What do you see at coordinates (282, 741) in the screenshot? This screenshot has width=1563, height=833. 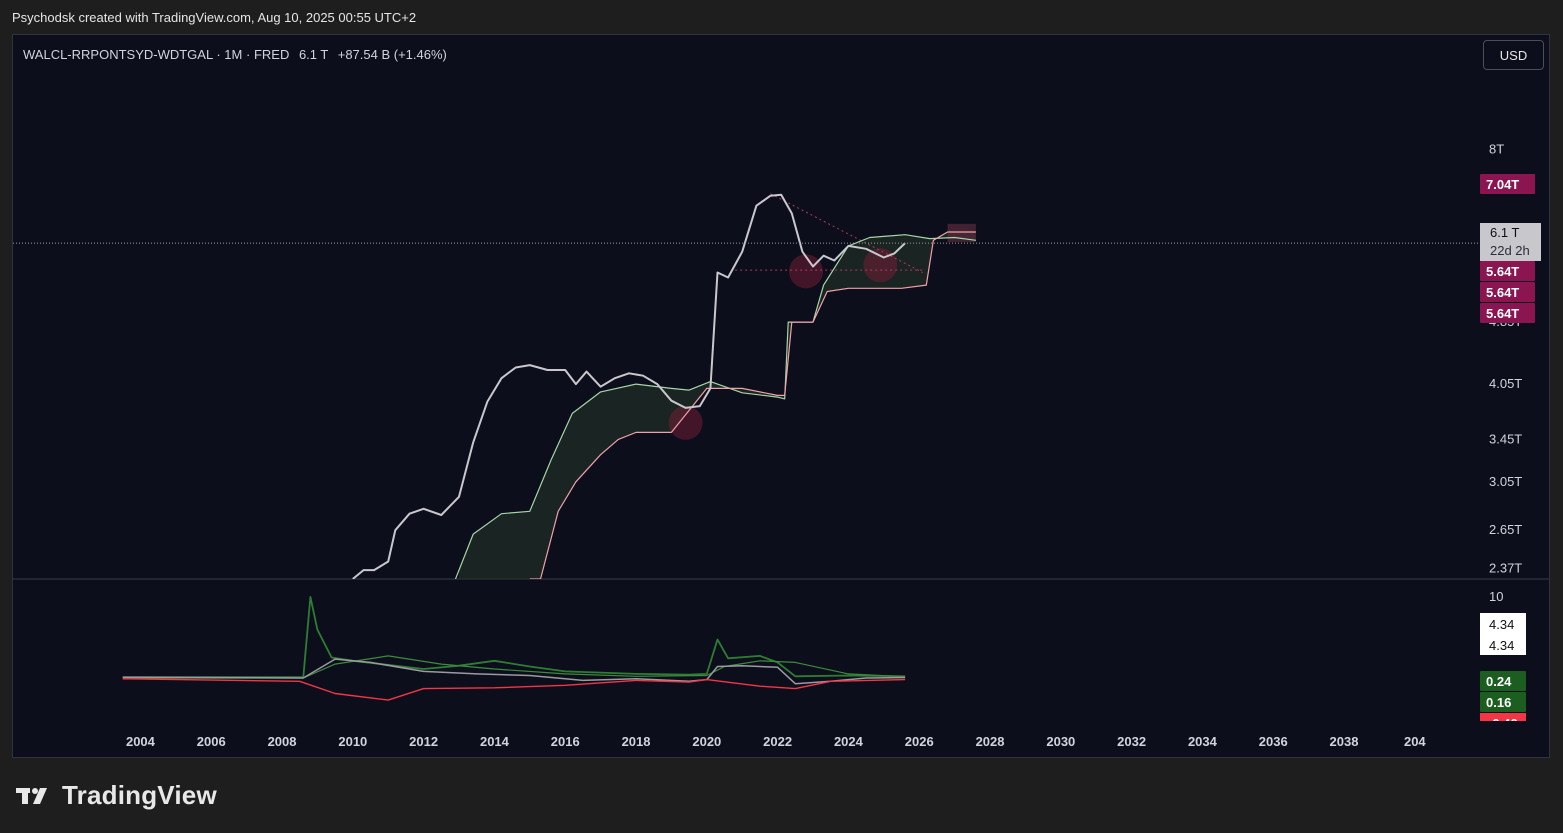 I see `x-axis-tick-label: 2008` at bounding box center [282, 741].